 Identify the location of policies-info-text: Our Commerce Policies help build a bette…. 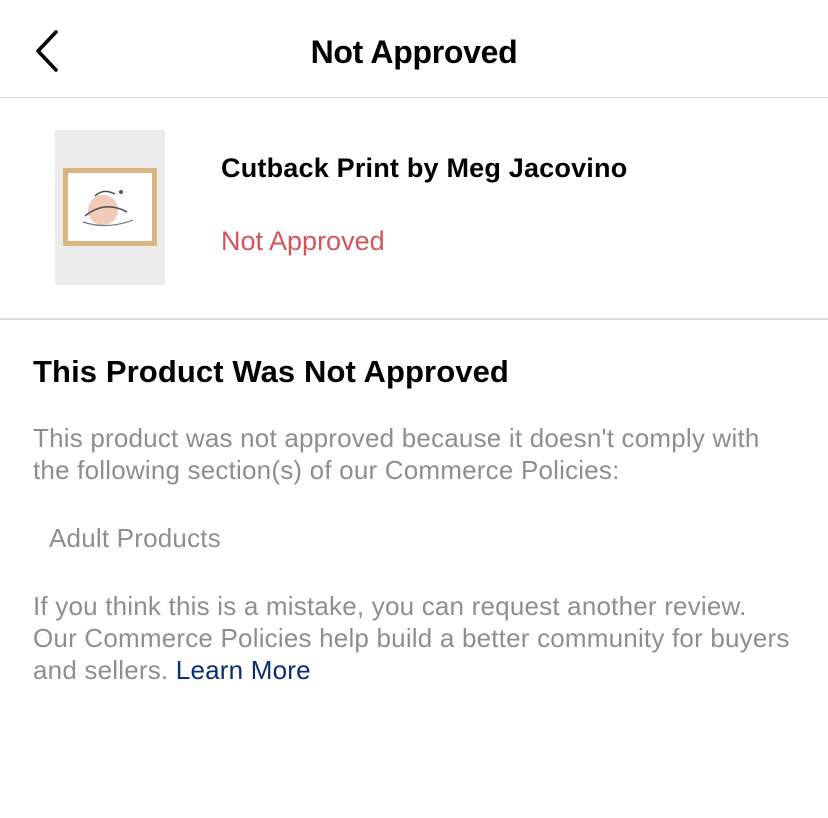
(418, 654).